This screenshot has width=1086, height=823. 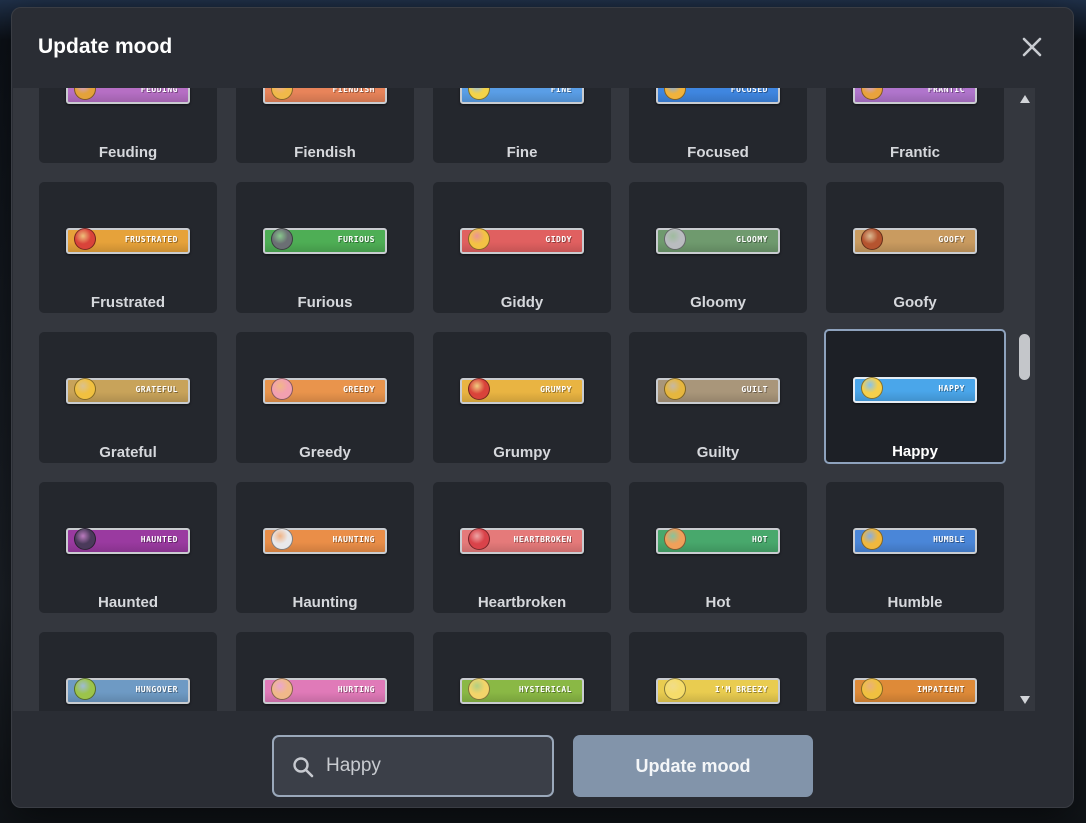 I want to click on mood-label: Grumpy, so click(x=522, y=452).